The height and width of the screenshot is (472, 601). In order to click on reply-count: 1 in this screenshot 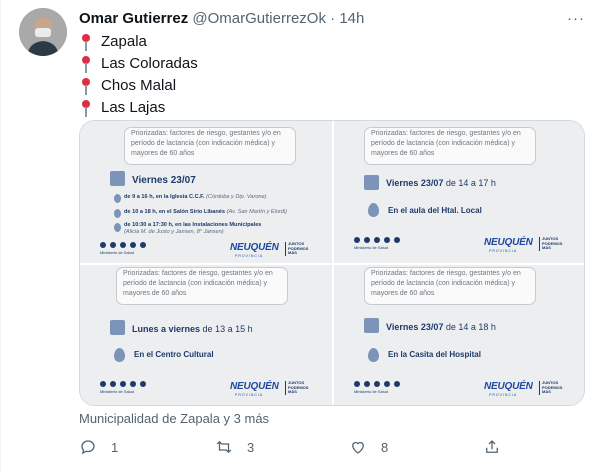, I will do `click(115, 447)`.